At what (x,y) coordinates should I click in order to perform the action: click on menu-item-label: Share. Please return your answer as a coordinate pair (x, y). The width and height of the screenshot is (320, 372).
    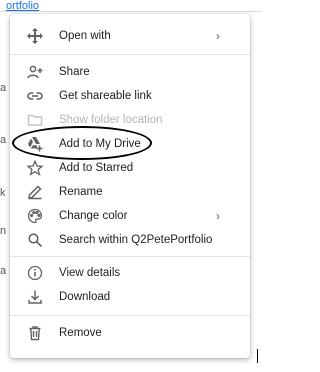
    Looking at the image, I should click on (74, 72).